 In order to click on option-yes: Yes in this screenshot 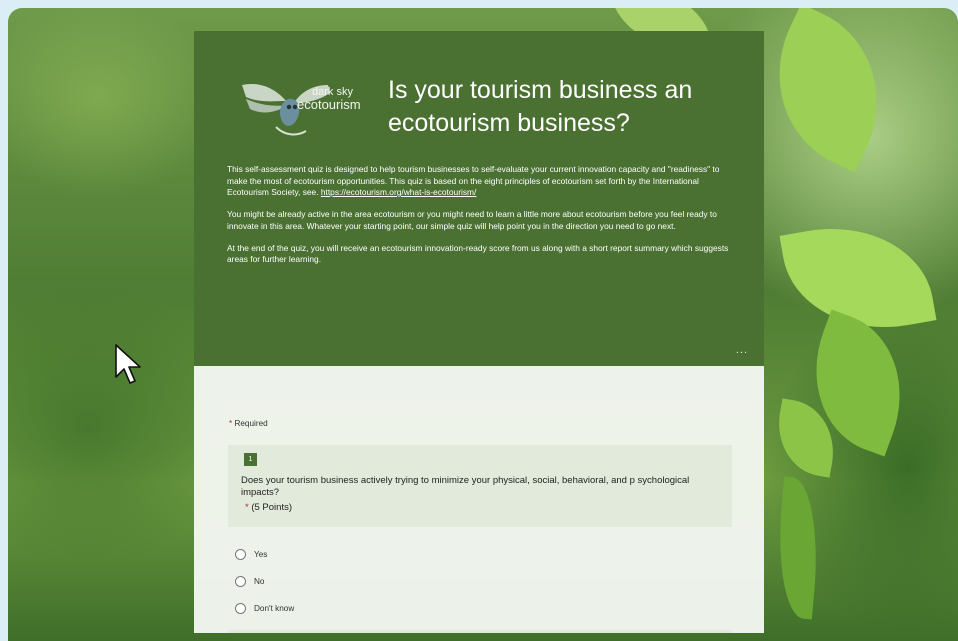, I will do `click(251, 554)`.